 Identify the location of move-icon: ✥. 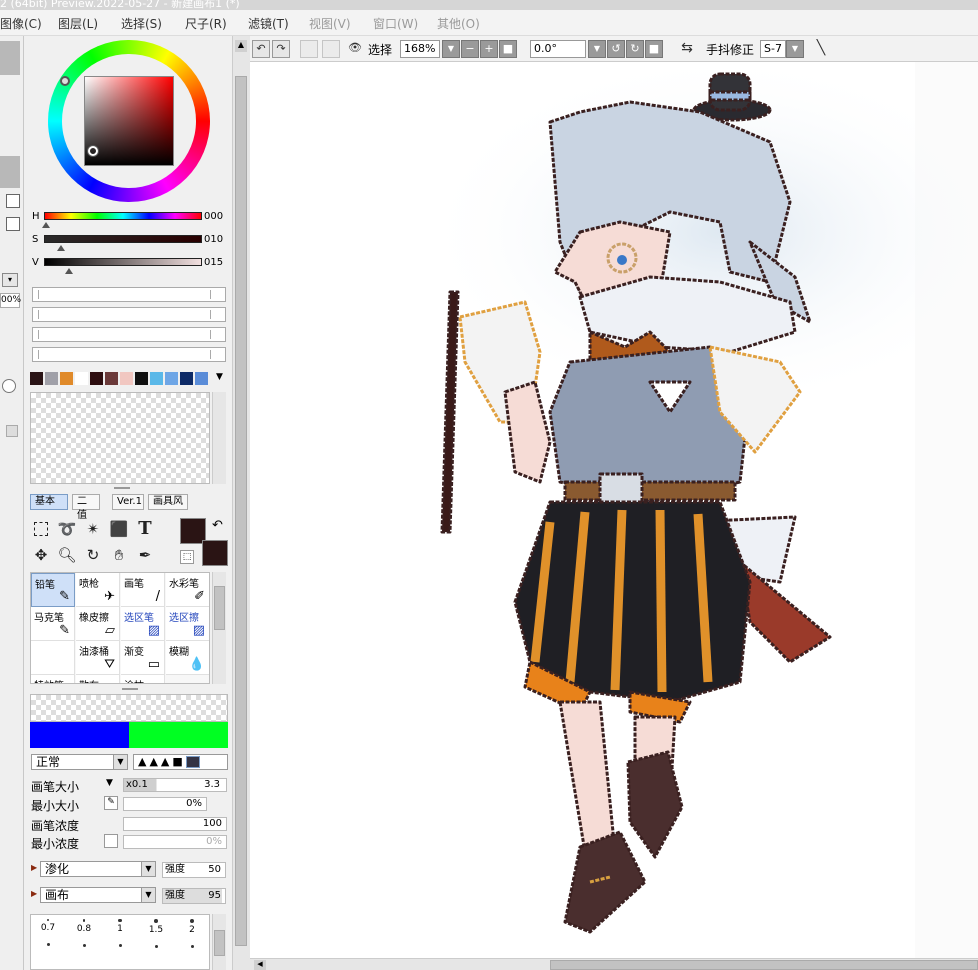
(41, 555).